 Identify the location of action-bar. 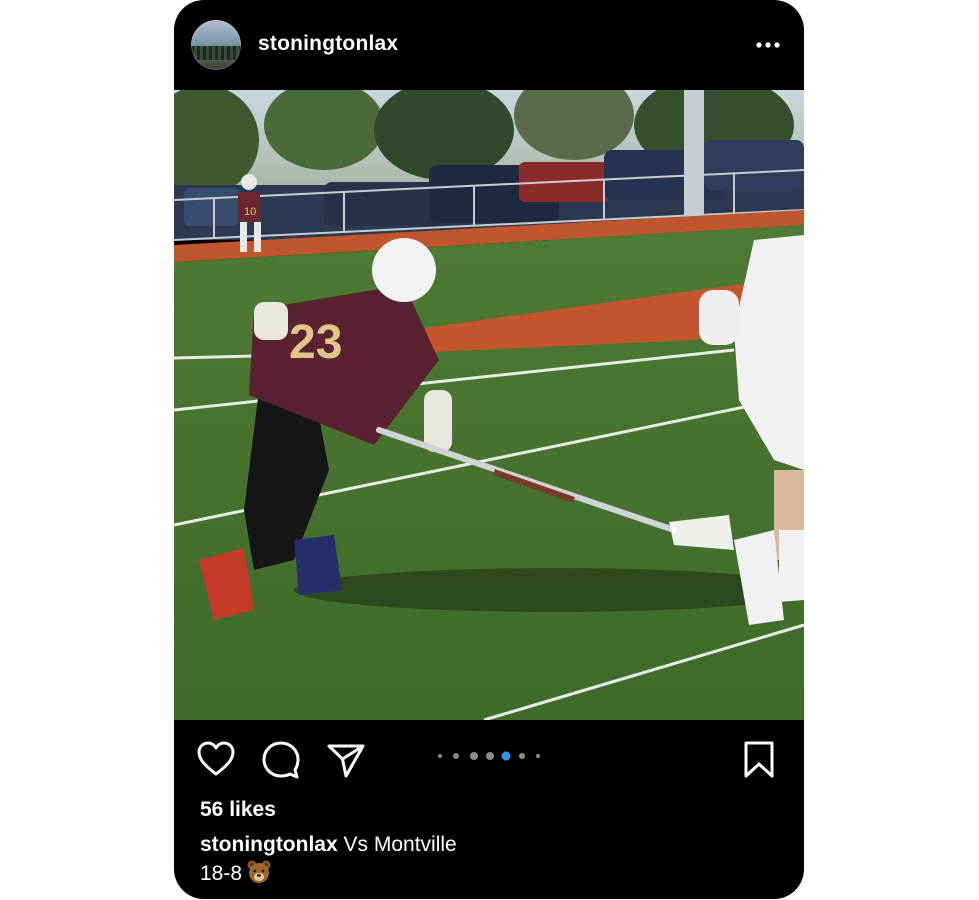
(489, 760).